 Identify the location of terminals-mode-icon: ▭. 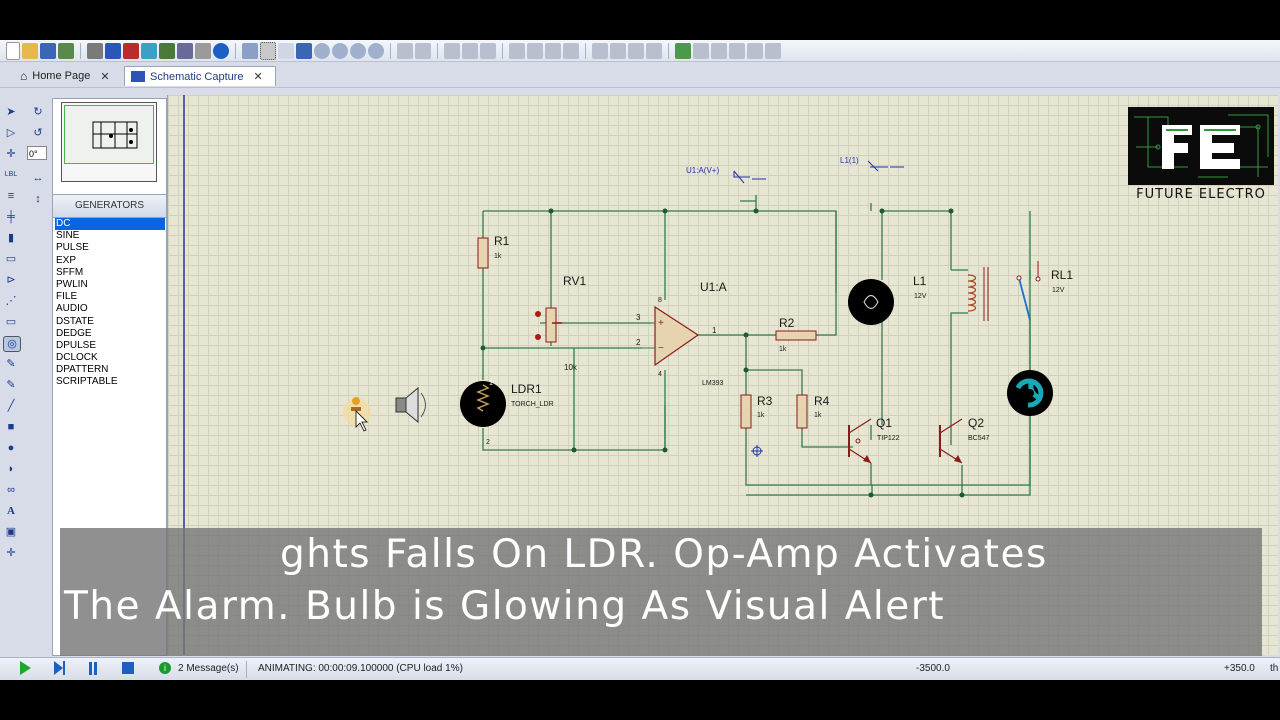
(11, 259).